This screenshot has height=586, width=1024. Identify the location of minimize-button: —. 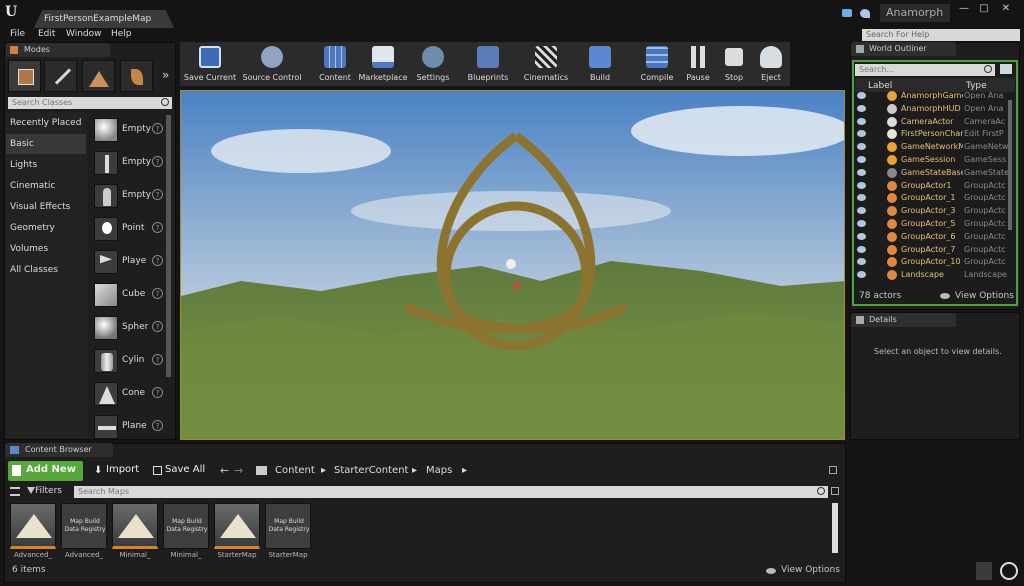
(964, 8).